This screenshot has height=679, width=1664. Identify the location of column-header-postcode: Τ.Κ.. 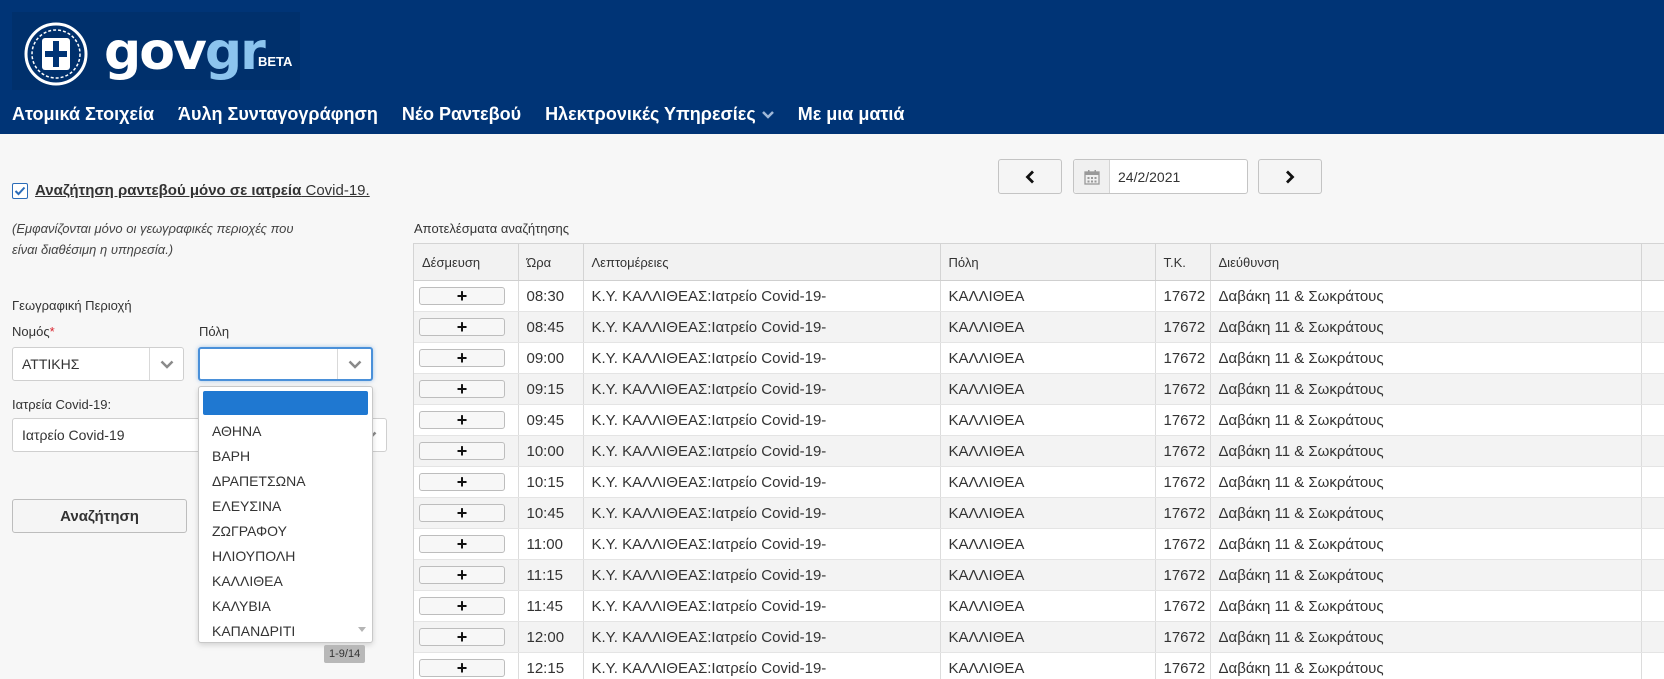
(1183, 262).